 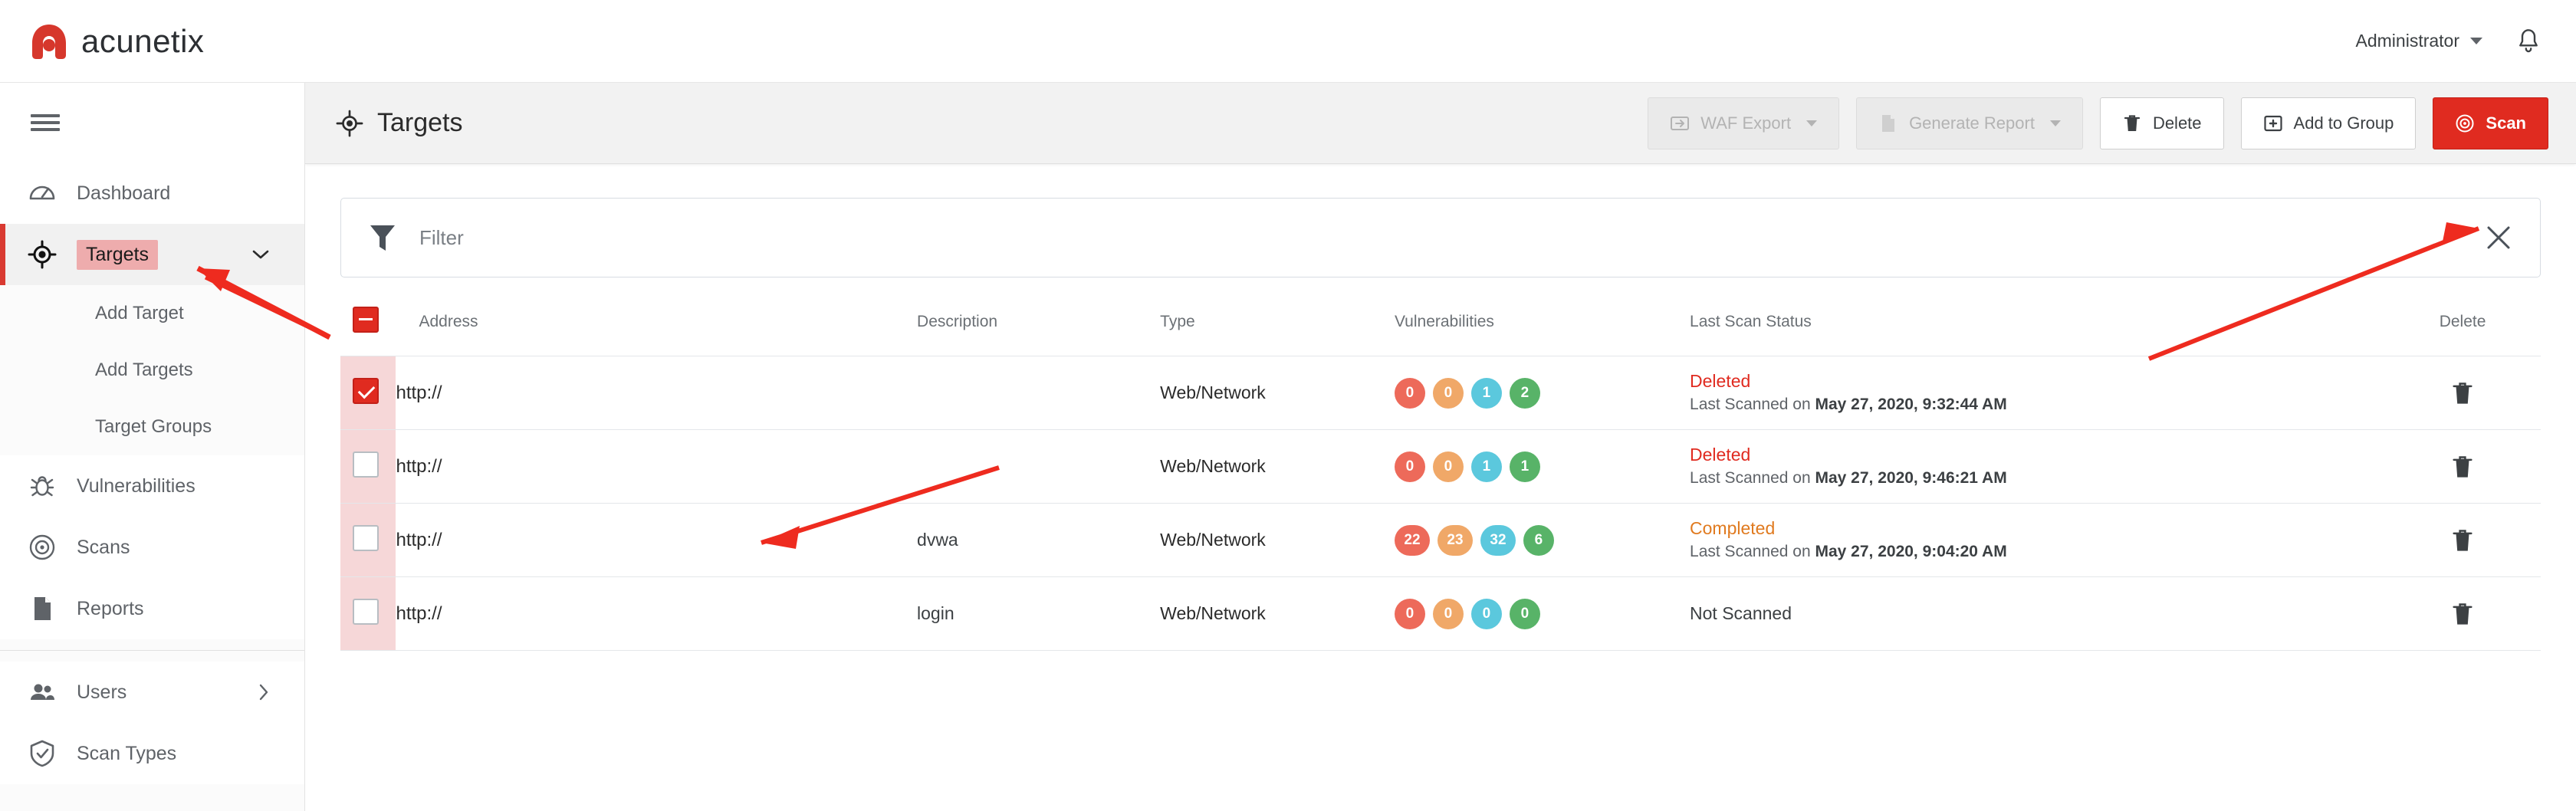 What do you see at coordinates (1543, 393) in the screenshot?
I see `row-vulnerabilities-cell: 0012` at bounding box center [1543, 393].